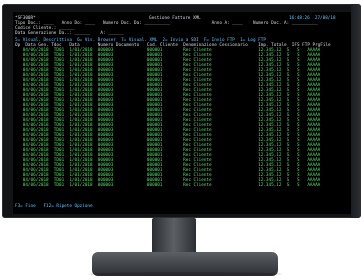 The image size is (361, 280). What do you see at coordinates (54, 206) in the screenshot?
I see `function-keys-footer: F3= Fine F12= Ripete Opzione` at bounding box center [54, 206].